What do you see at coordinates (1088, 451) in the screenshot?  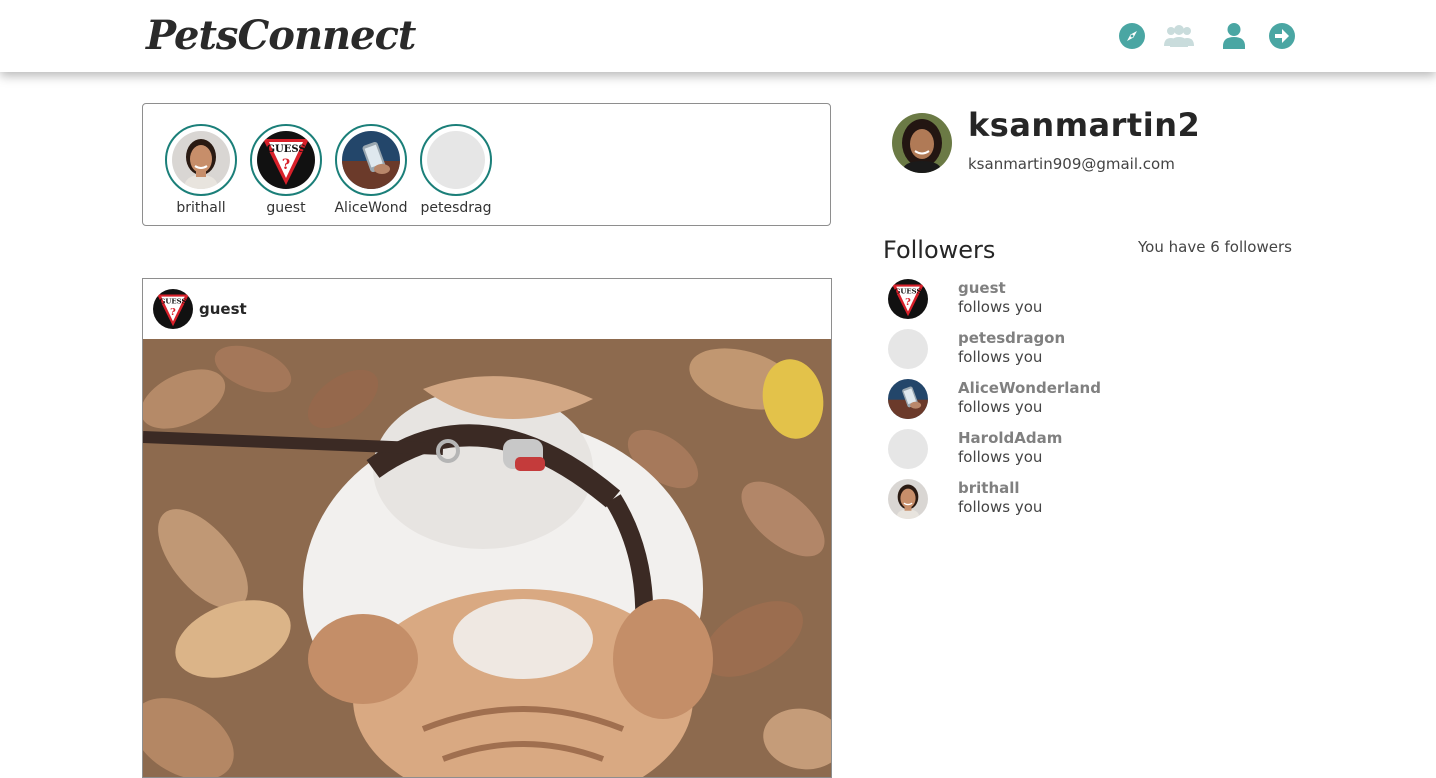 I see `follower-item: HaroldAdam follows you` at bounding box center [1088, 451].